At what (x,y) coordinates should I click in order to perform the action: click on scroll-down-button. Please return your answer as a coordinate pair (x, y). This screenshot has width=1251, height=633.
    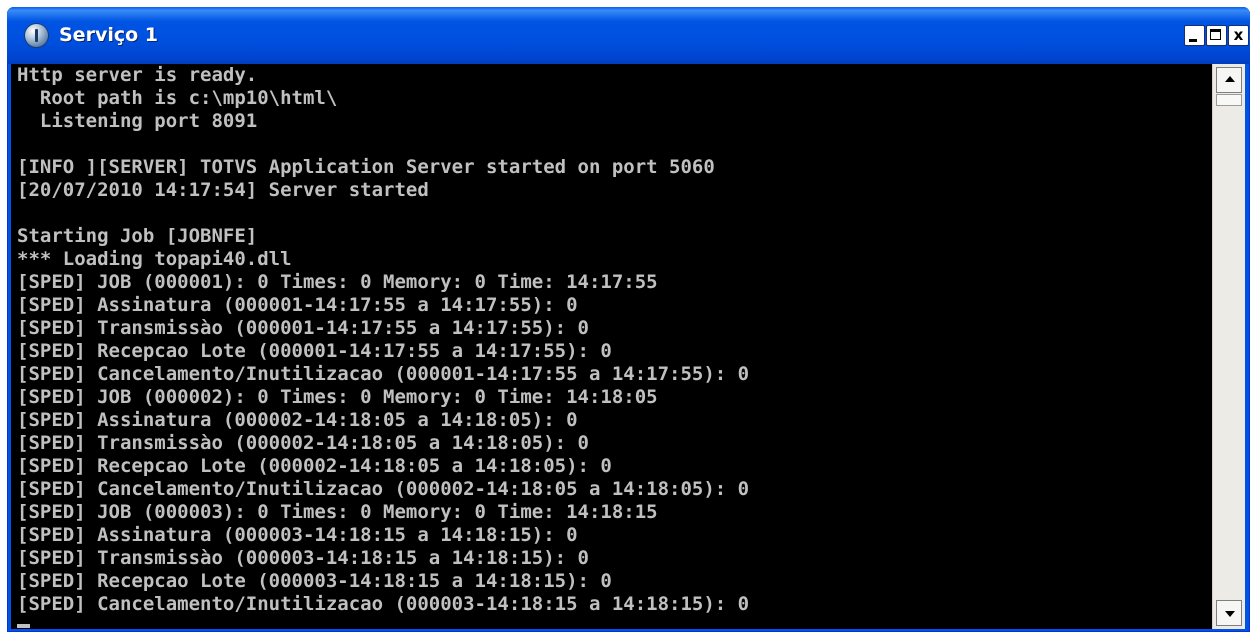
    Looking at the image, I should click on (1229, 613).